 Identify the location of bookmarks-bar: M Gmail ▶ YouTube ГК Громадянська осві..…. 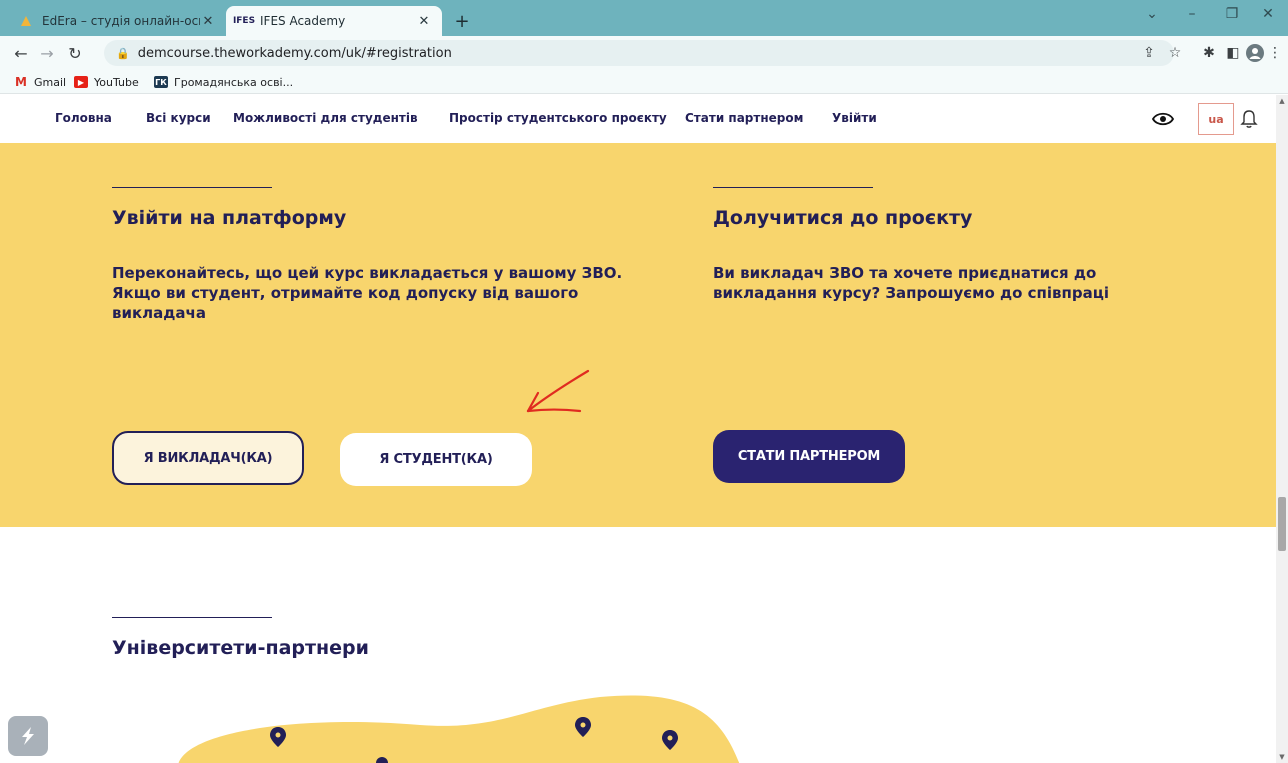
(644, 82).